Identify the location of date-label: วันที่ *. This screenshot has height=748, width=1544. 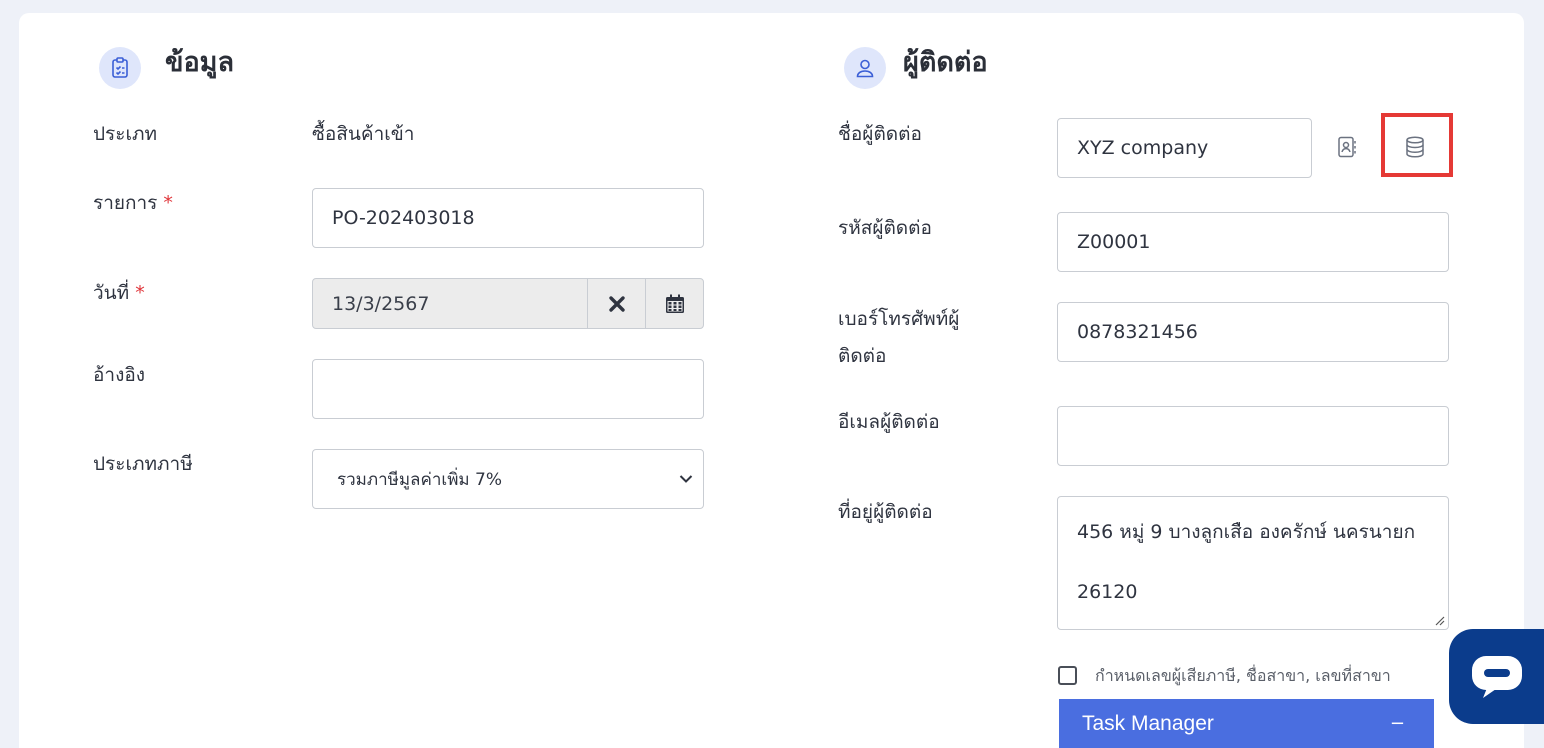
(119, 293).